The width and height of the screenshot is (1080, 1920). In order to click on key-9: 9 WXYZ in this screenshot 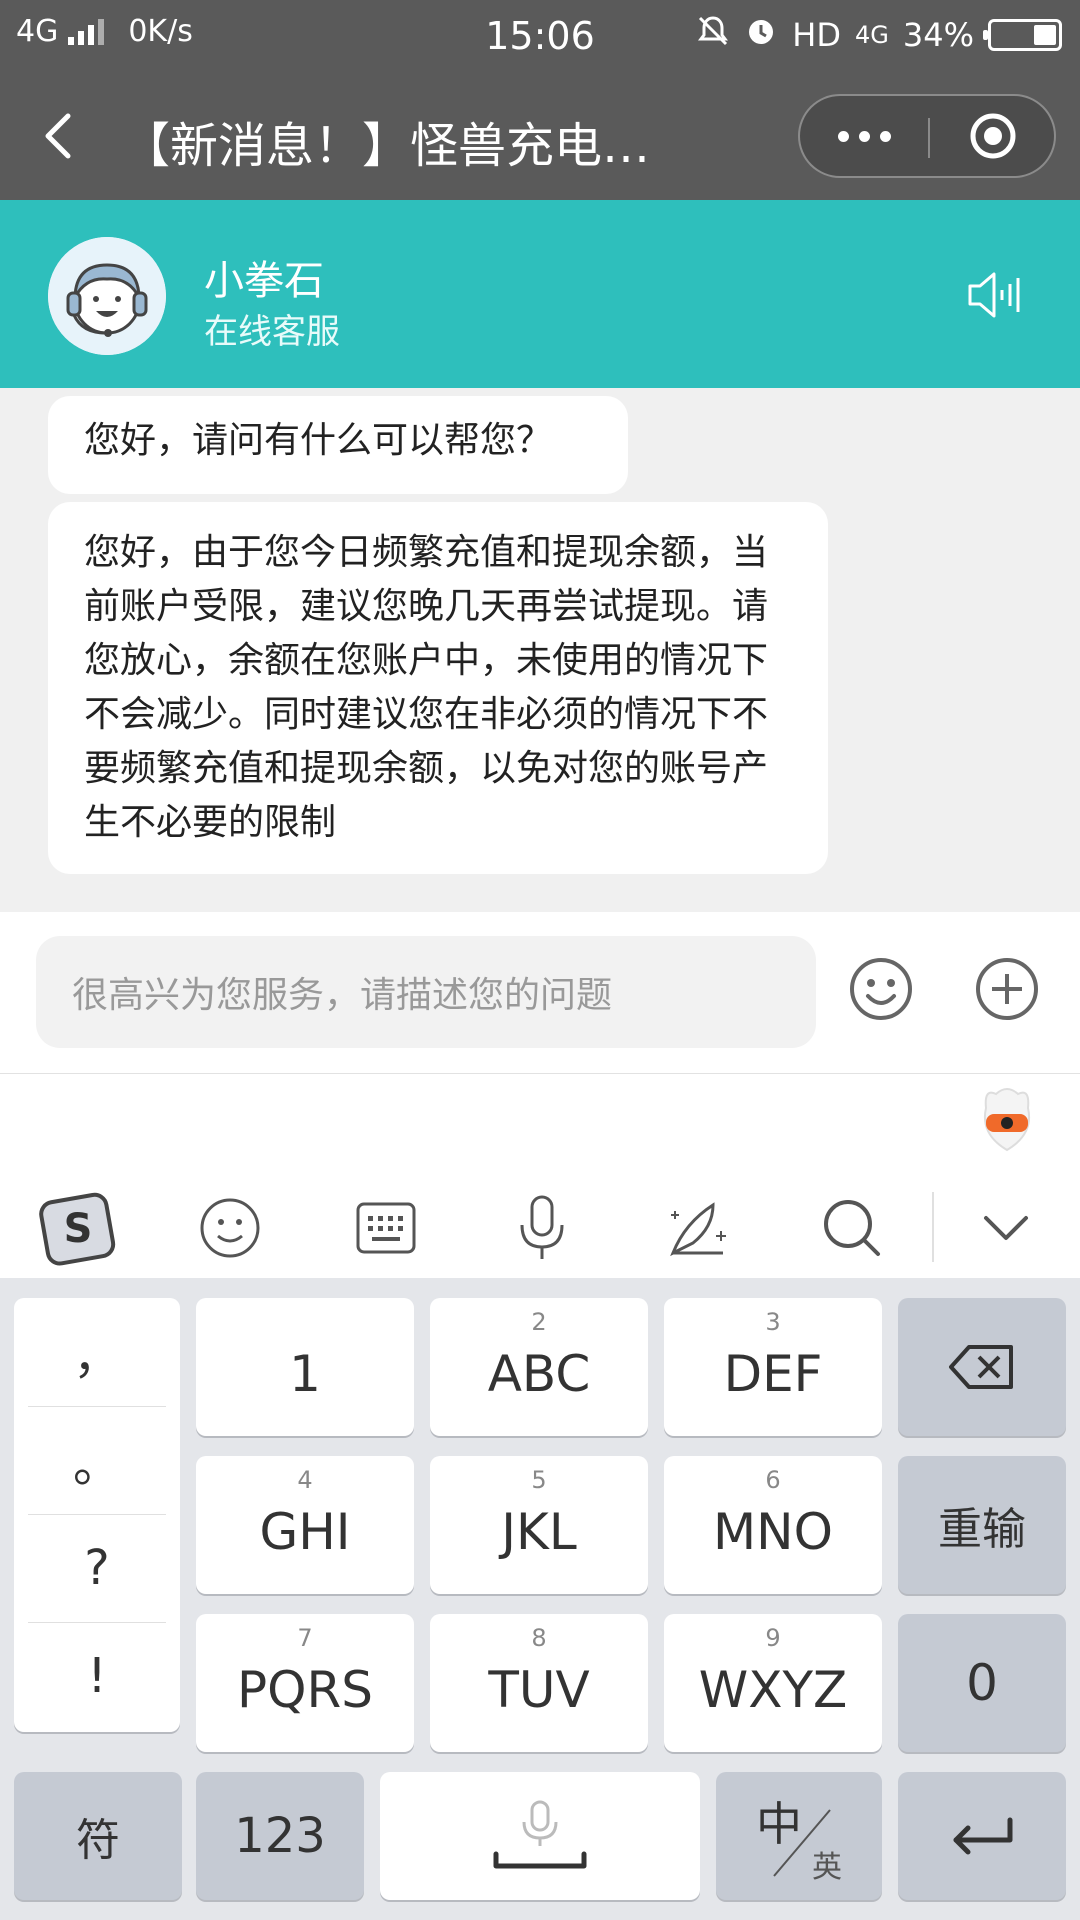, I will do `click(773, 1683)`.